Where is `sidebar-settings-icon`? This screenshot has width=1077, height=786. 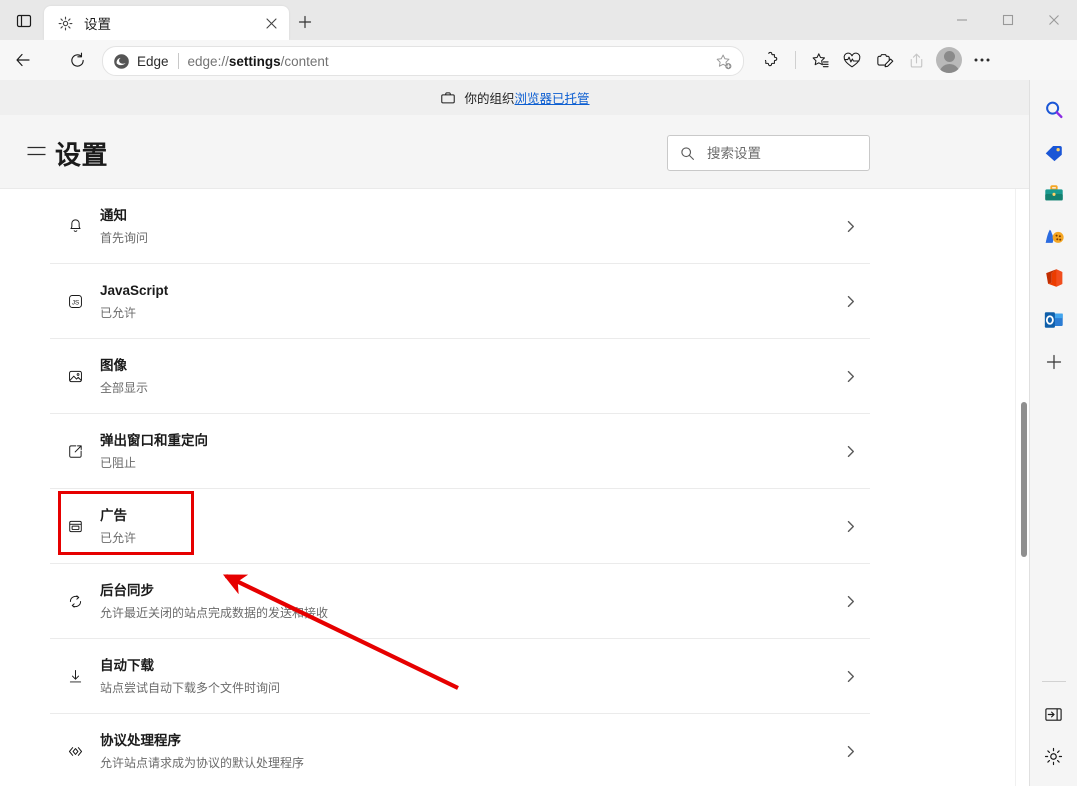
sidebar-settings-icon is located at coordinates (1054, 756).